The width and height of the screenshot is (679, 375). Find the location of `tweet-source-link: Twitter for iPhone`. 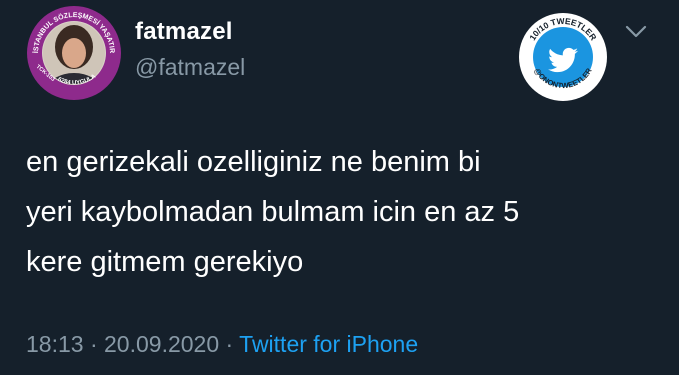

tweet-source-link: Twitter for iPhone is located at coordinates (328, 344).